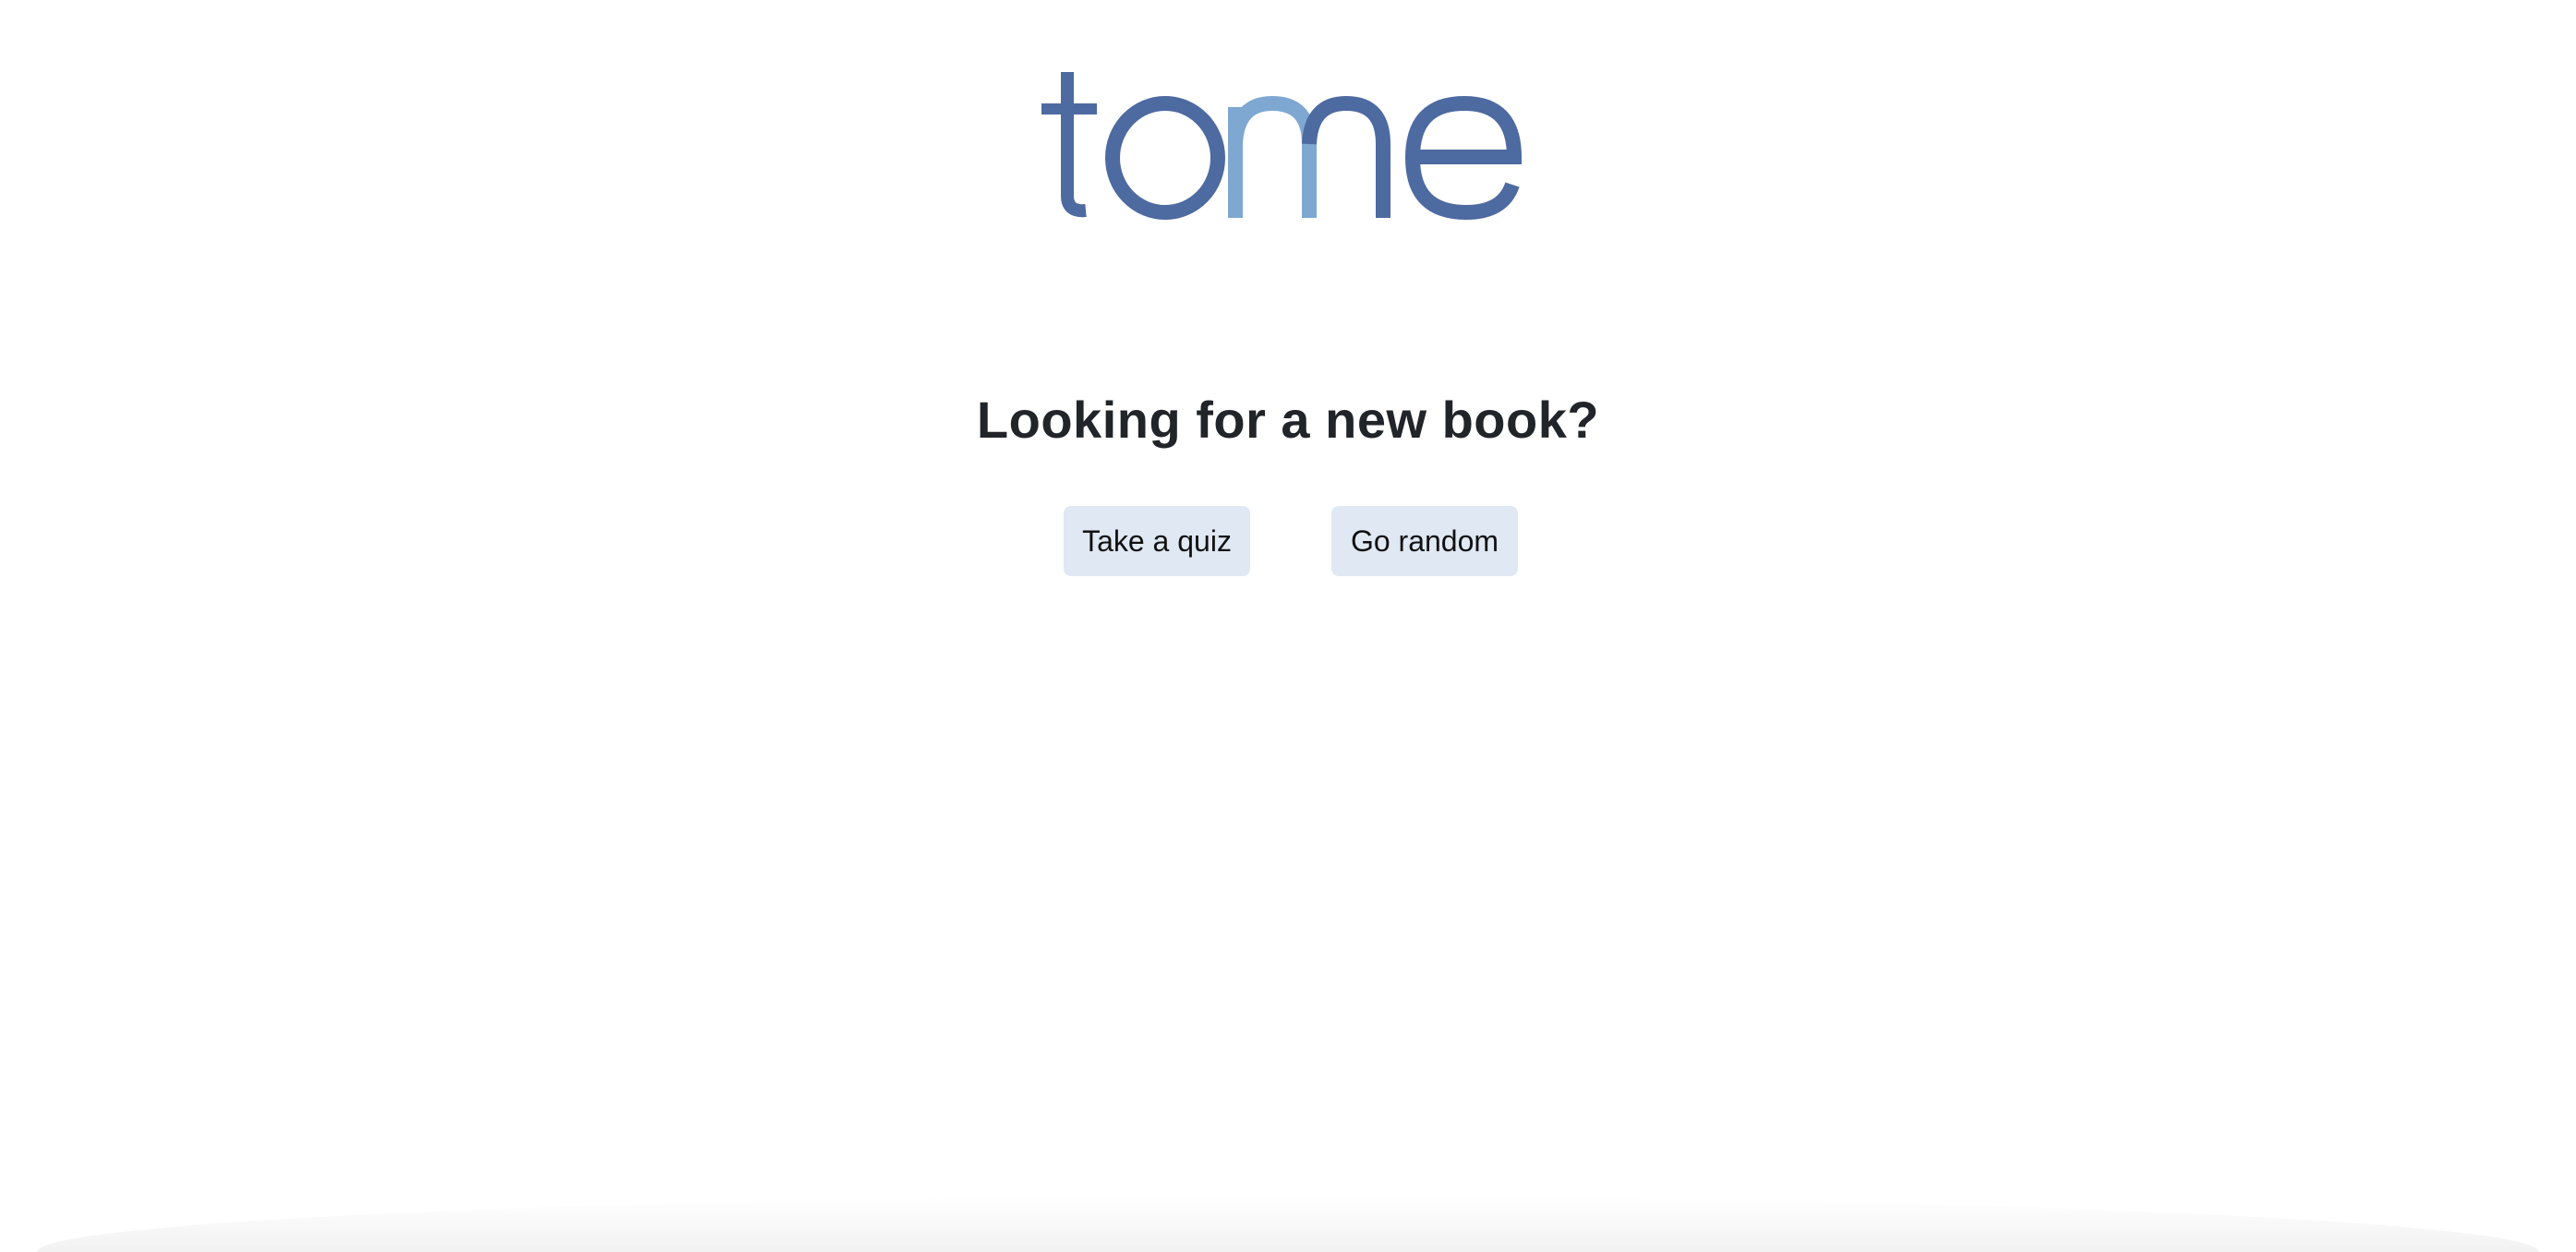 The width and height of the screenshot is (2576, 1252). I want to click on bottom-fade-decoration, so click(1288, 1224).